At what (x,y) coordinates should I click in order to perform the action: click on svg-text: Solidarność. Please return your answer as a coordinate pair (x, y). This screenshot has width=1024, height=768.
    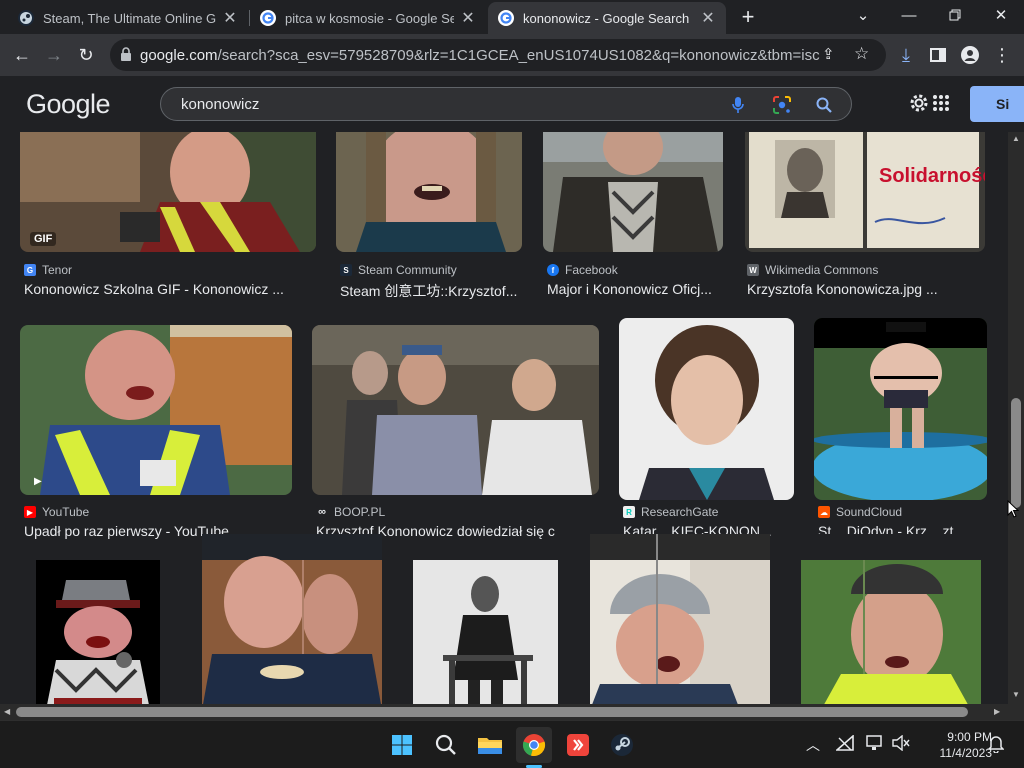
    Looking at the image, I should click on (932, 176).